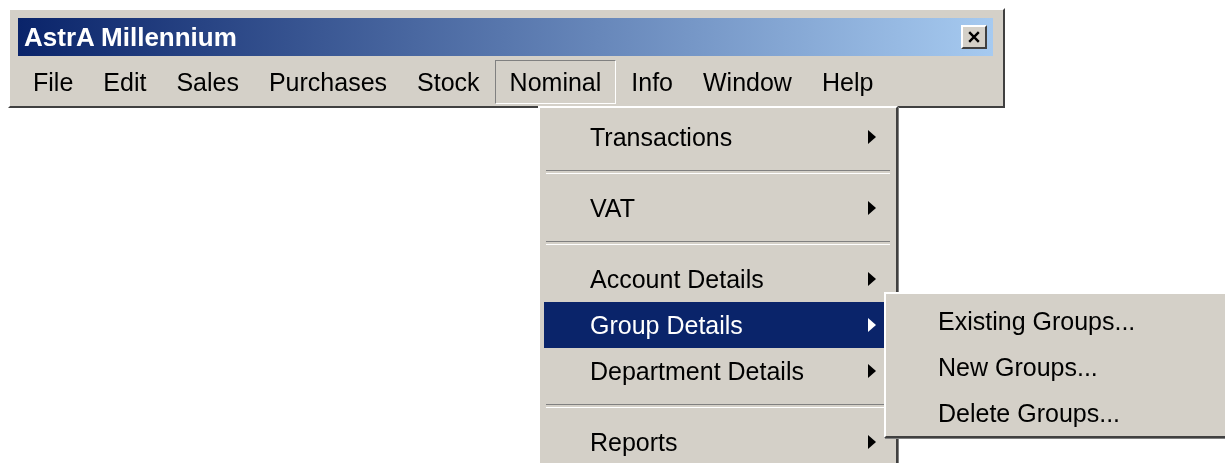  I want to click on window-title: AstrA Millennium, so click(130, 37).